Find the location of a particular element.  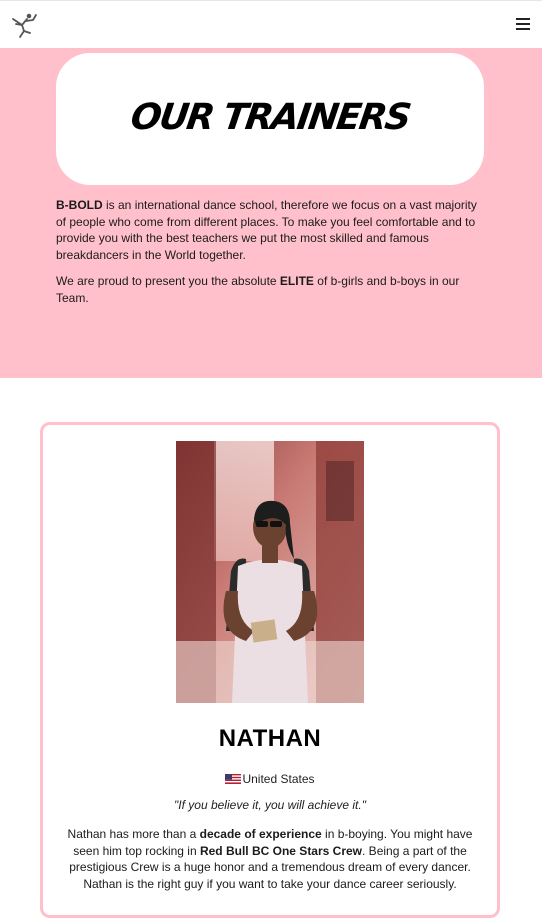

title-card: OUR TRAINERS is located at coordinates (270, 119).